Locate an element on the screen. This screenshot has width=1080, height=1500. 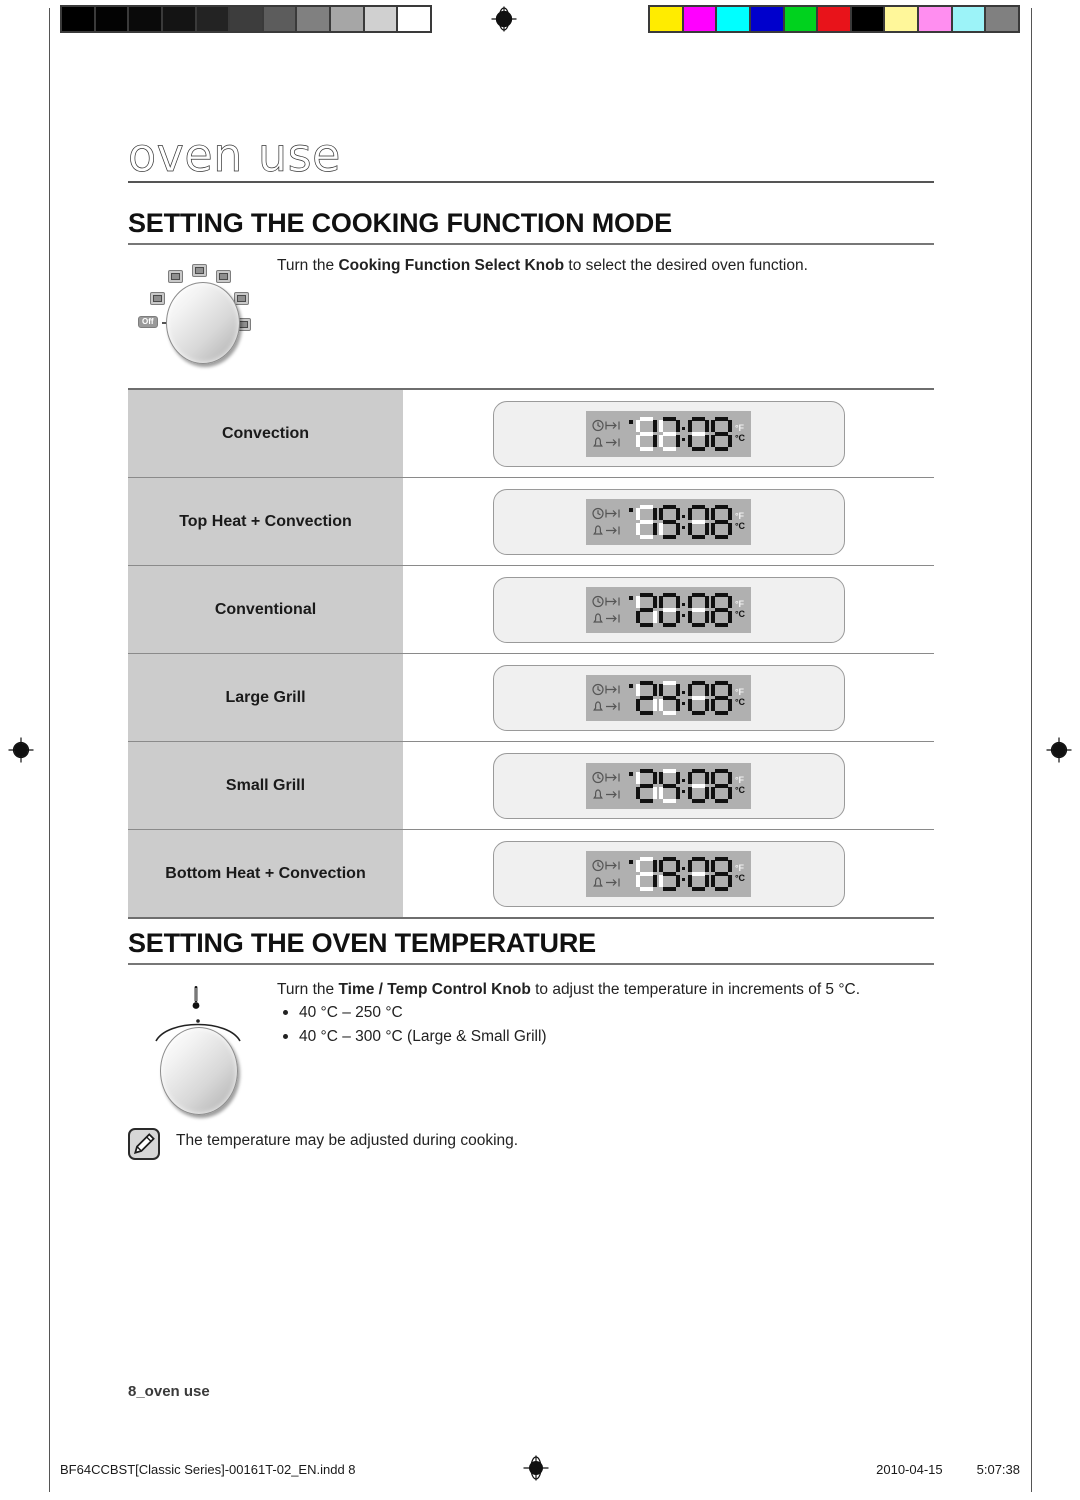
function-icon-bottom-heat is located at coordinates (157, 298).